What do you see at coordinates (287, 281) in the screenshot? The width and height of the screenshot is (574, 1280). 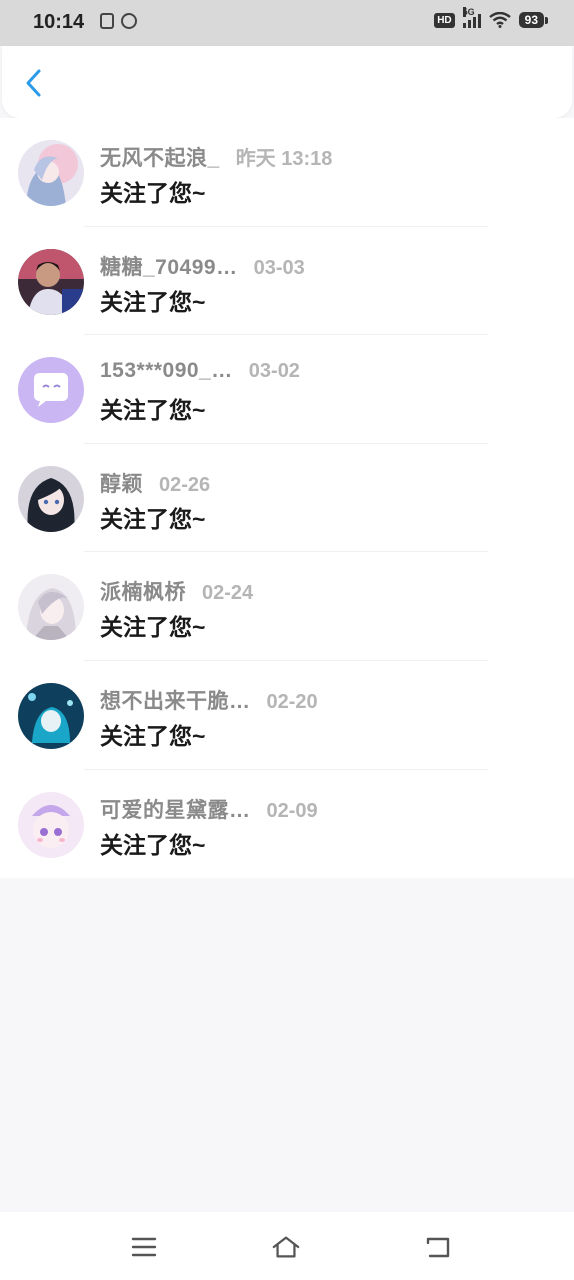 I see `list-item: 糖糖_70499… 03-03 关注了您~` at bounding box center [287, 281].